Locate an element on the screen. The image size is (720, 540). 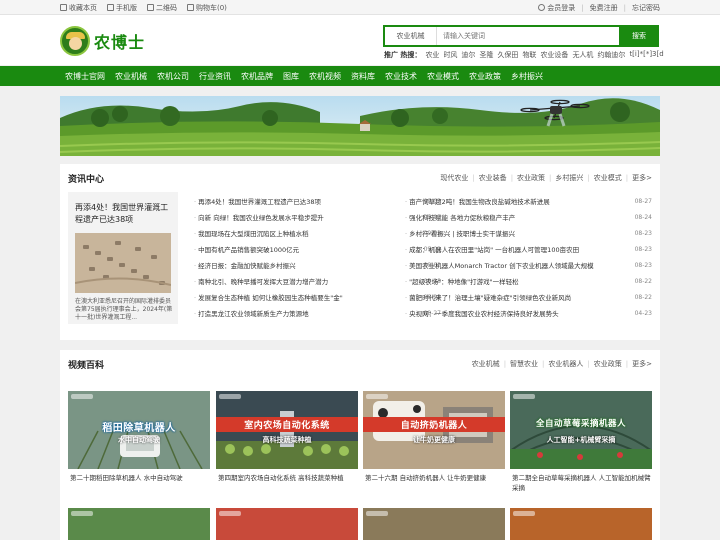
hot-keyword: 约翰迪尔 is located at coordinates (611, 55).